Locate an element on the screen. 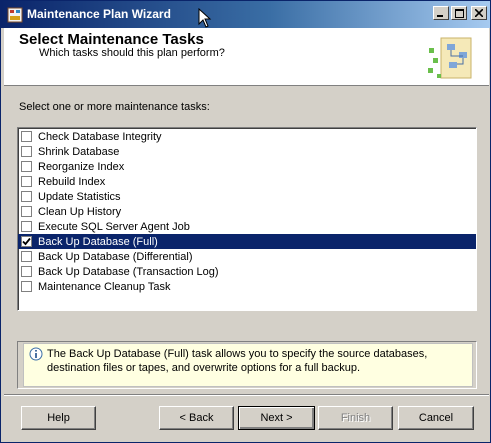  maximize-button is located at coordinates (459, 13).